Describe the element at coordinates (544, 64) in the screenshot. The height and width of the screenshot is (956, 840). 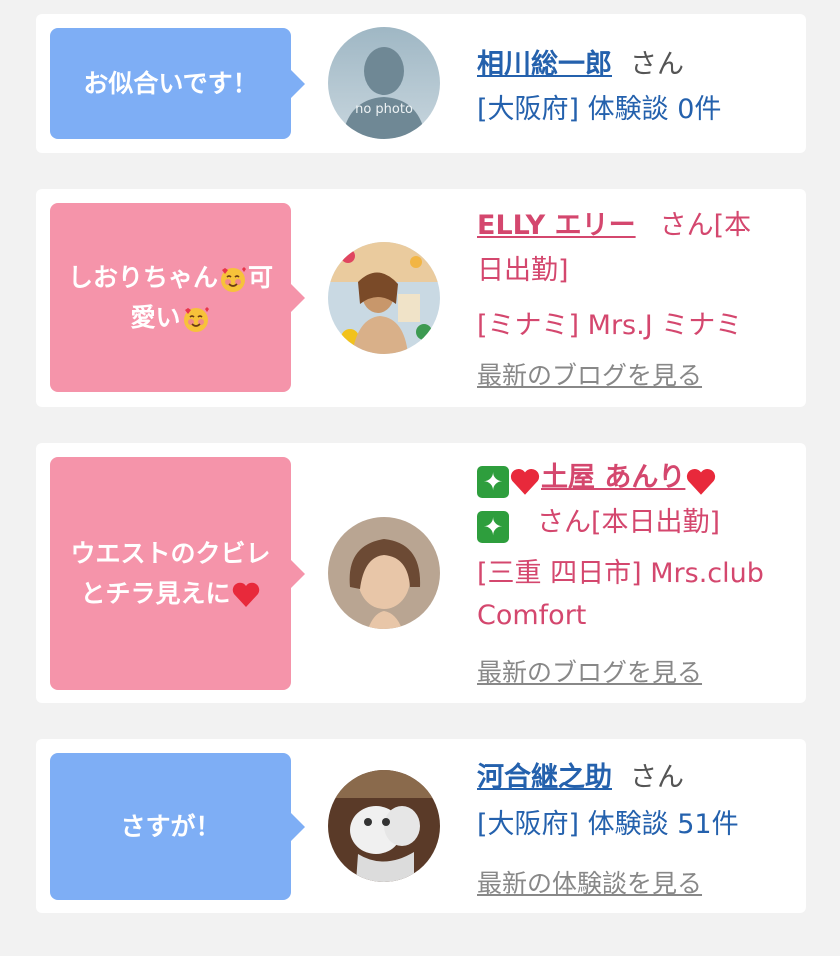
I see `reviewer-name-link: 相川総一郎` at that location.